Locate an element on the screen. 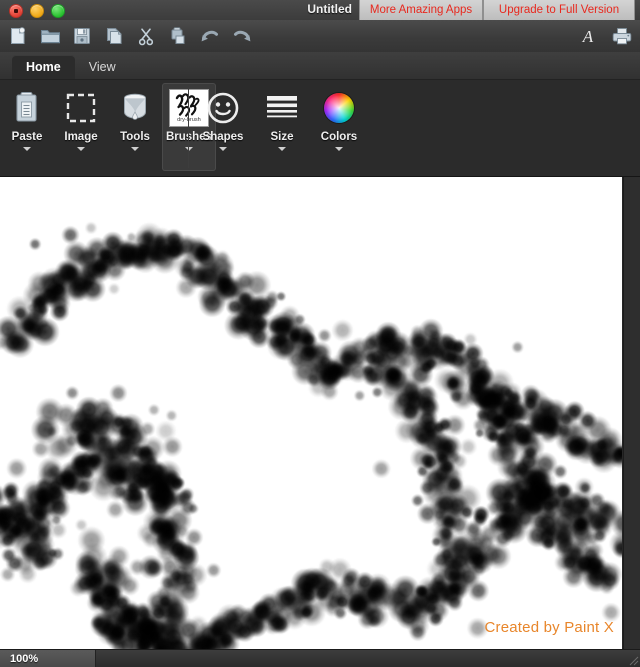 The image size is (640, 667). color-wheel-icon is located at coordinates (339, 108).